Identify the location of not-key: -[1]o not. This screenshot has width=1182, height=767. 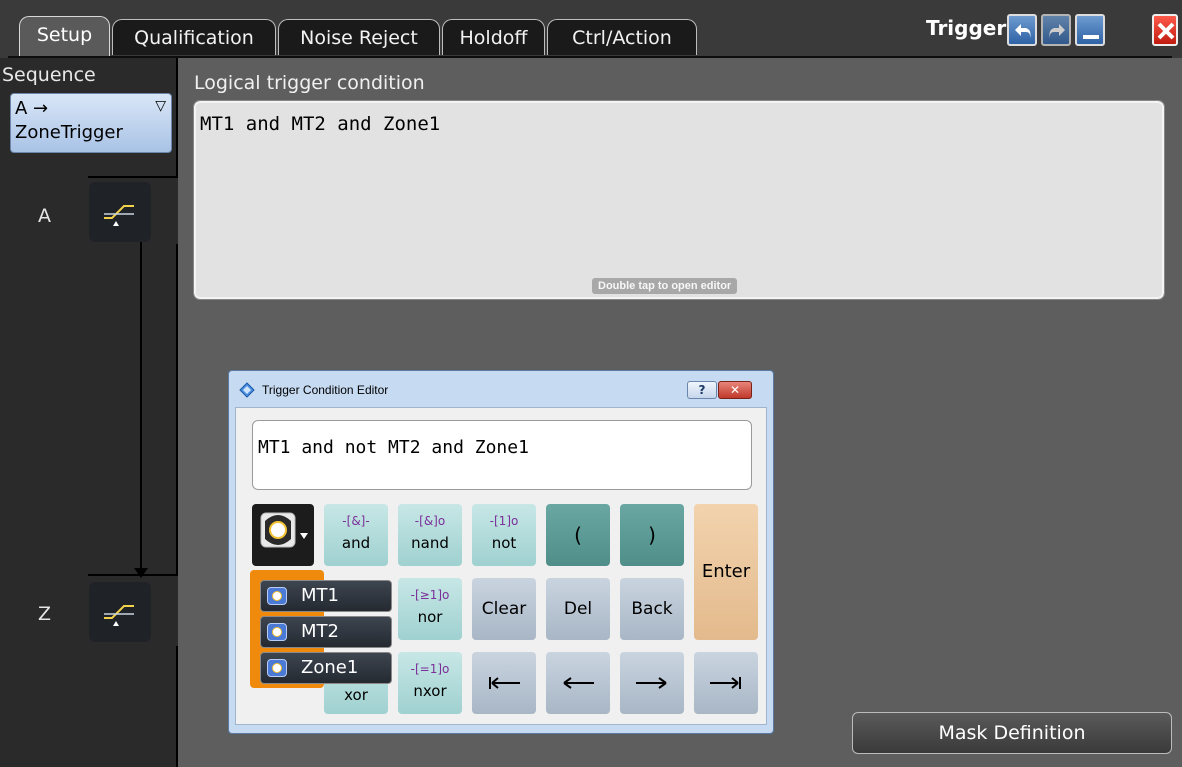
(504, 535).